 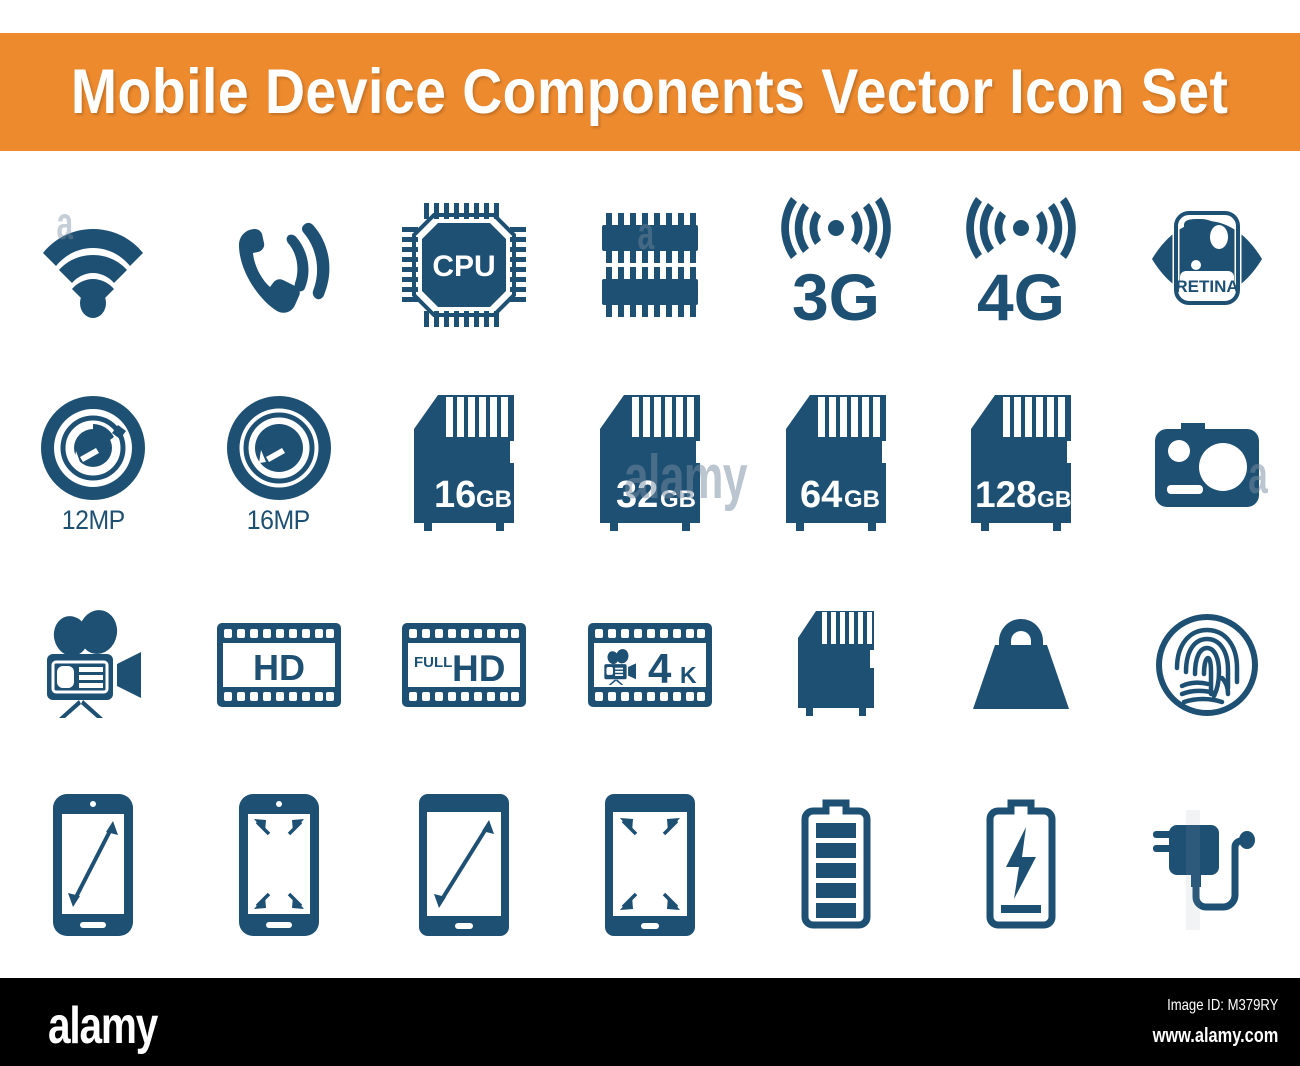 I want to click on network-3g-icon: 3G, so click(x=835, y=265).